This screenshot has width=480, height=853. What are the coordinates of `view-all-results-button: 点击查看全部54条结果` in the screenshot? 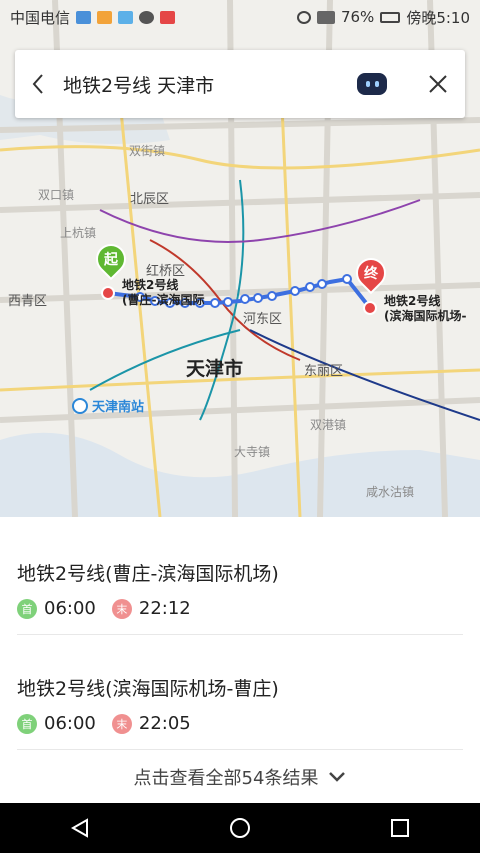 It's located at (240, 777).